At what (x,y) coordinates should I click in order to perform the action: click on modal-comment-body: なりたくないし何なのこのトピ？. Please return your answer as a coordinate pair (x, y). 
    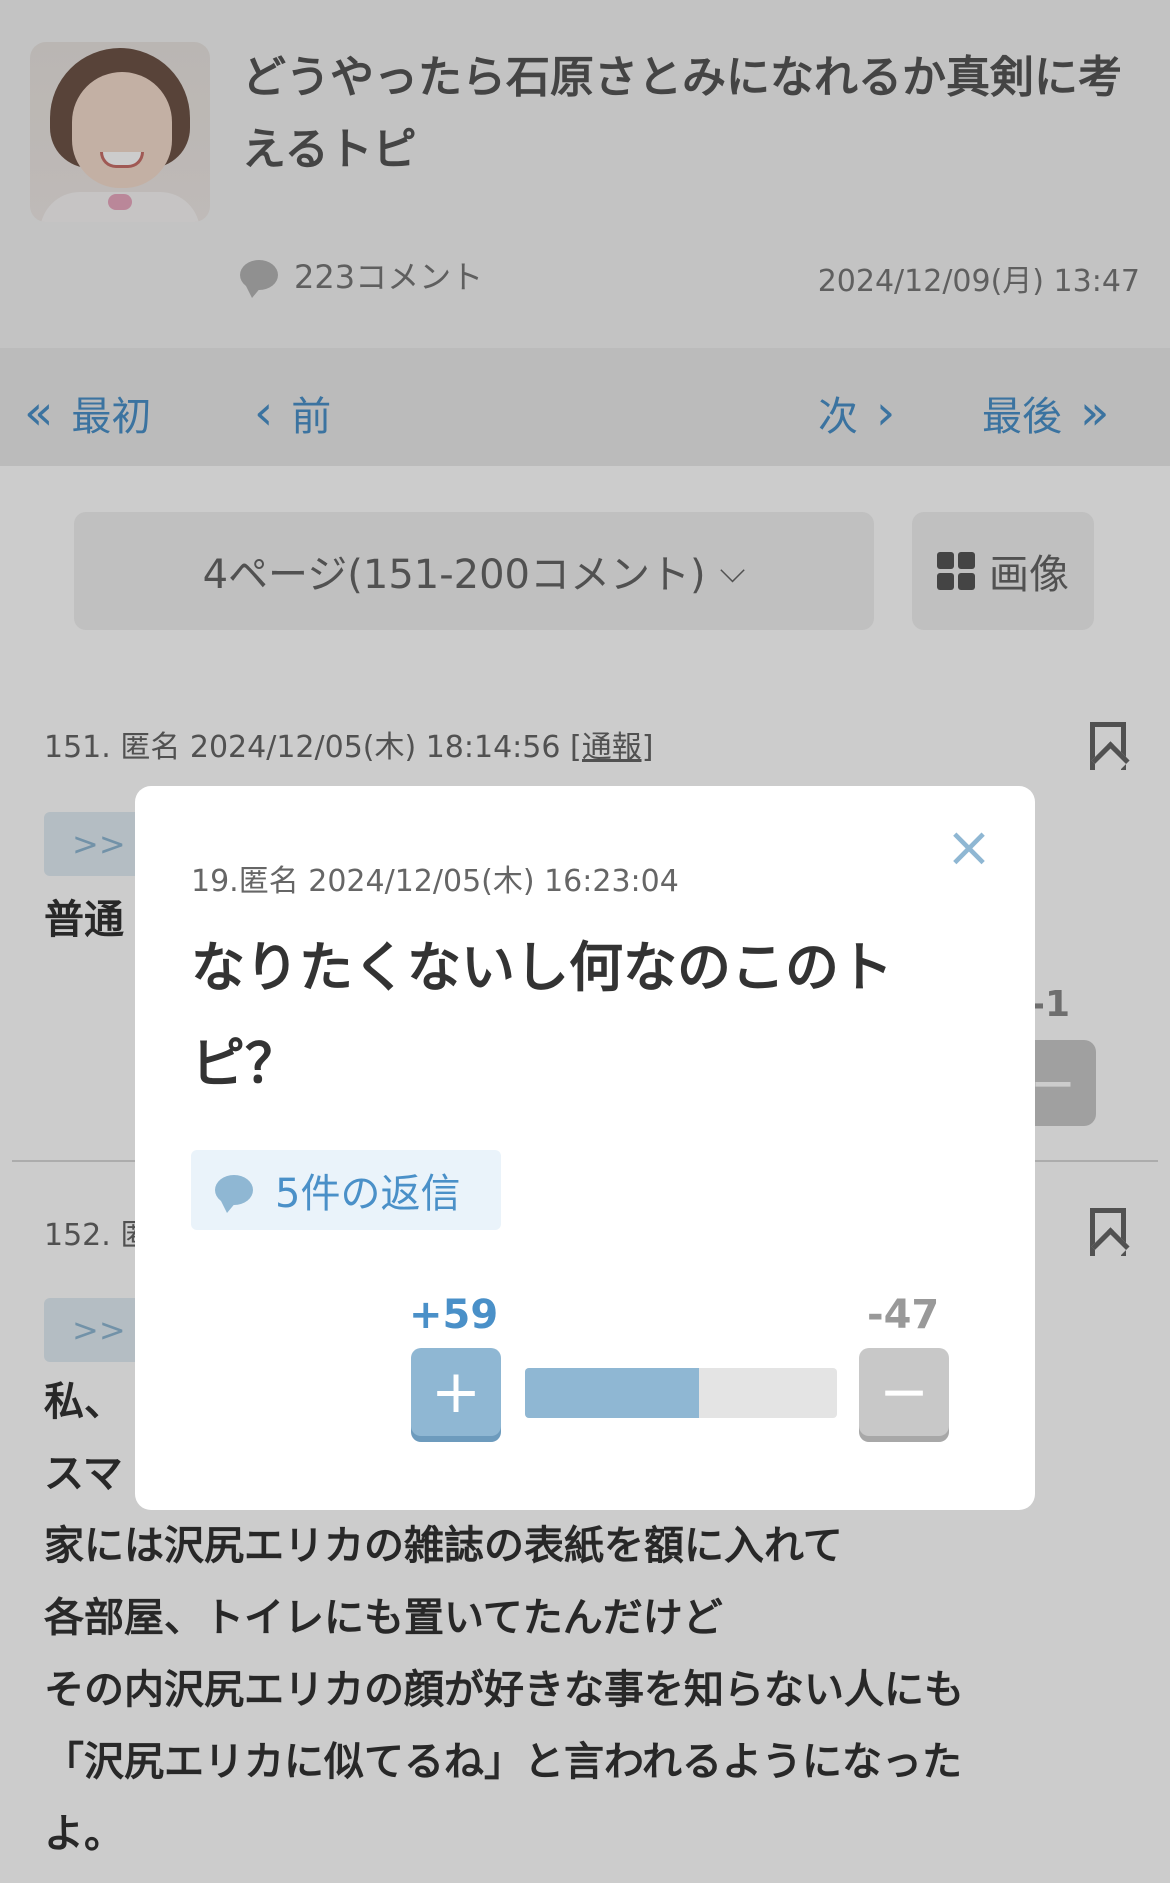
    Looking at the image, I should click on (542, 1015).